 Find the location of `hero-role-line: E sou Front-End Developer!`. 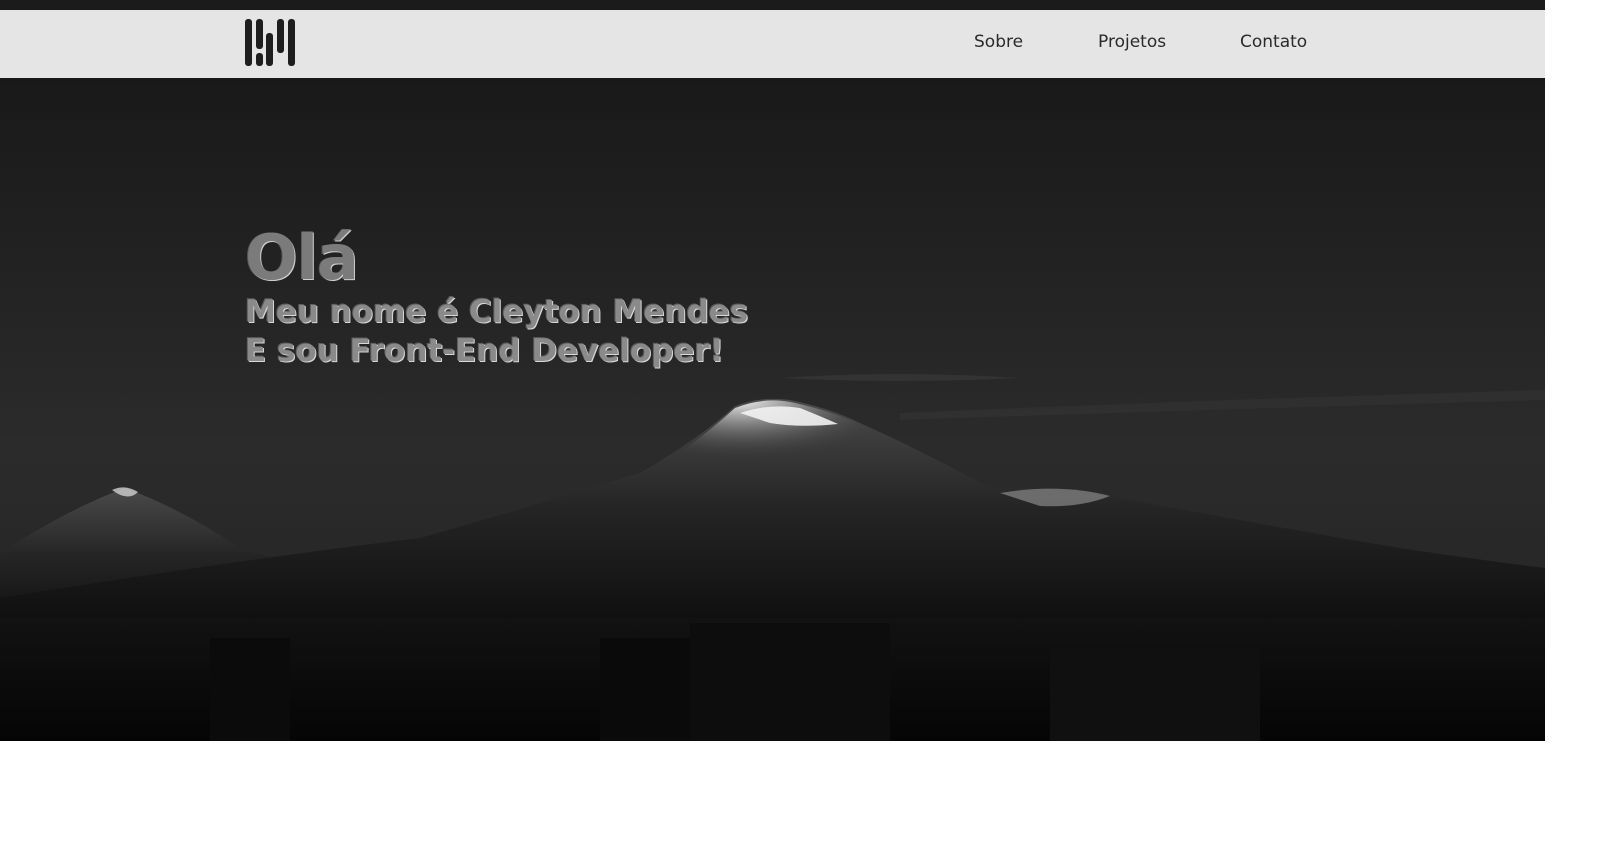

hero-role-line: E sou Front-End Developer! is located at coordinates (484, 351).